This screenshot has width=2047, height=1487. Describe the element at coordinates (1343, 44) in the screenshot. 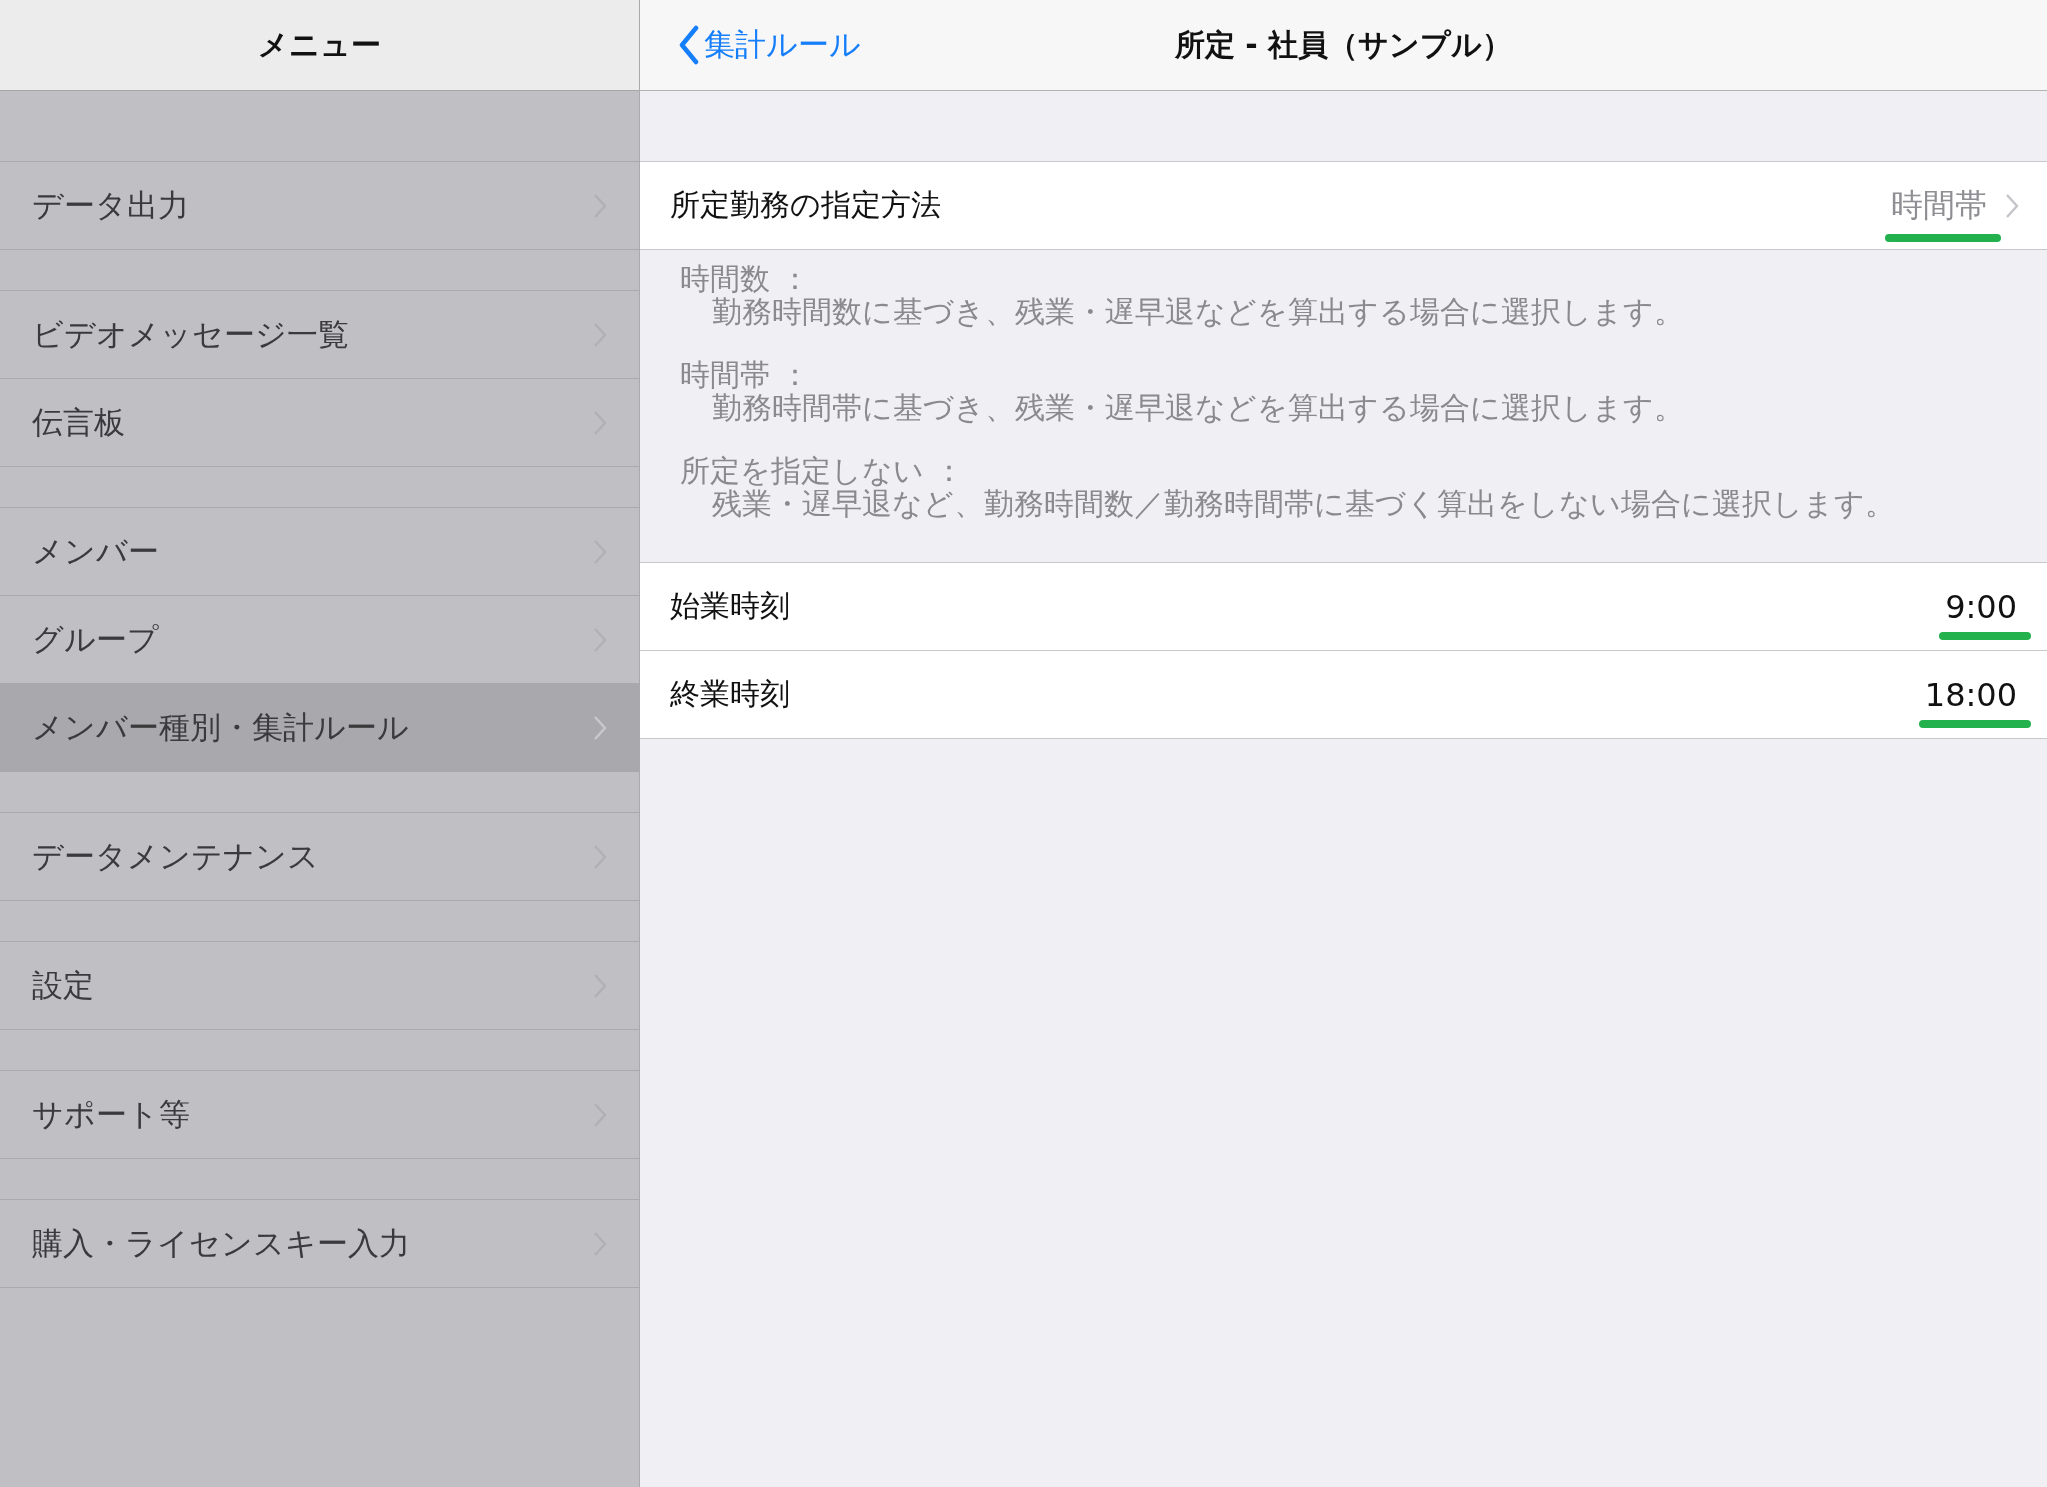

I see `page-title: 所定 - 社員（サンプル）` at that location.